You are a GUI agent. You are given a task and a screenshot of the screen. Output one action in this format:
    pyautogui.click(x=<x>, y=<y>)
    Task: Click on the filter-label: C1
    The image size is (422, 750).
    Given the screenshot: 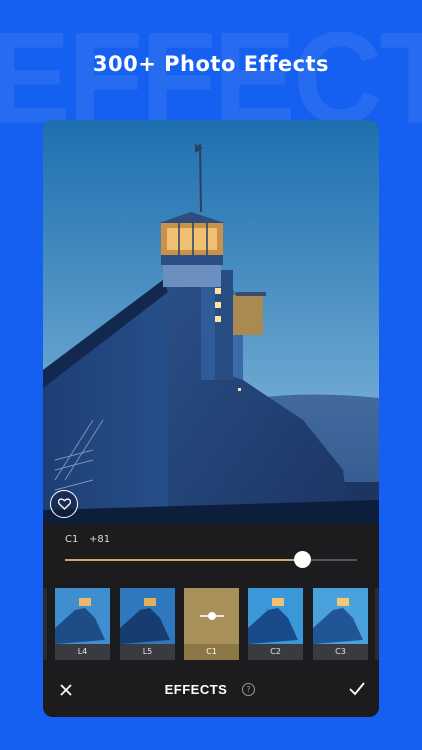 What is the action you would take?
    pyautogui.click(x=211, y=652)
    